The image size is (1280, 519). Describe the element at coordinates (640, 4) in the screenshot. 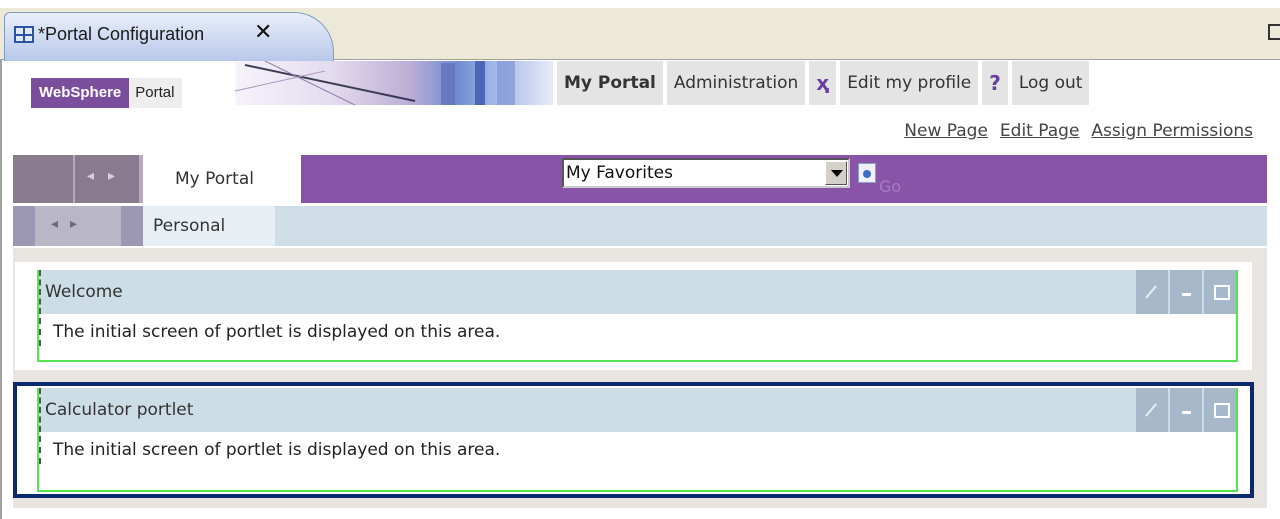

I see `top-line` at that location.